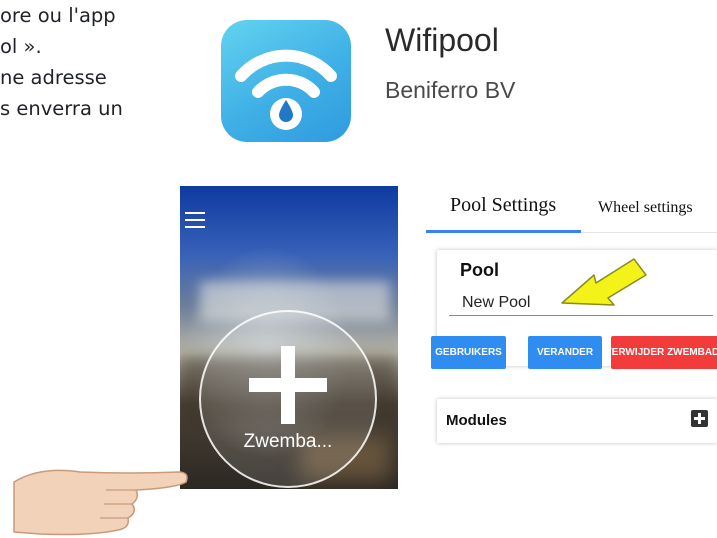 The image size is (717, 538). What do you see at coordinates (21, 46) in the screenshot?
I see `document-line: ol ».` at bounding box center [21, 46].